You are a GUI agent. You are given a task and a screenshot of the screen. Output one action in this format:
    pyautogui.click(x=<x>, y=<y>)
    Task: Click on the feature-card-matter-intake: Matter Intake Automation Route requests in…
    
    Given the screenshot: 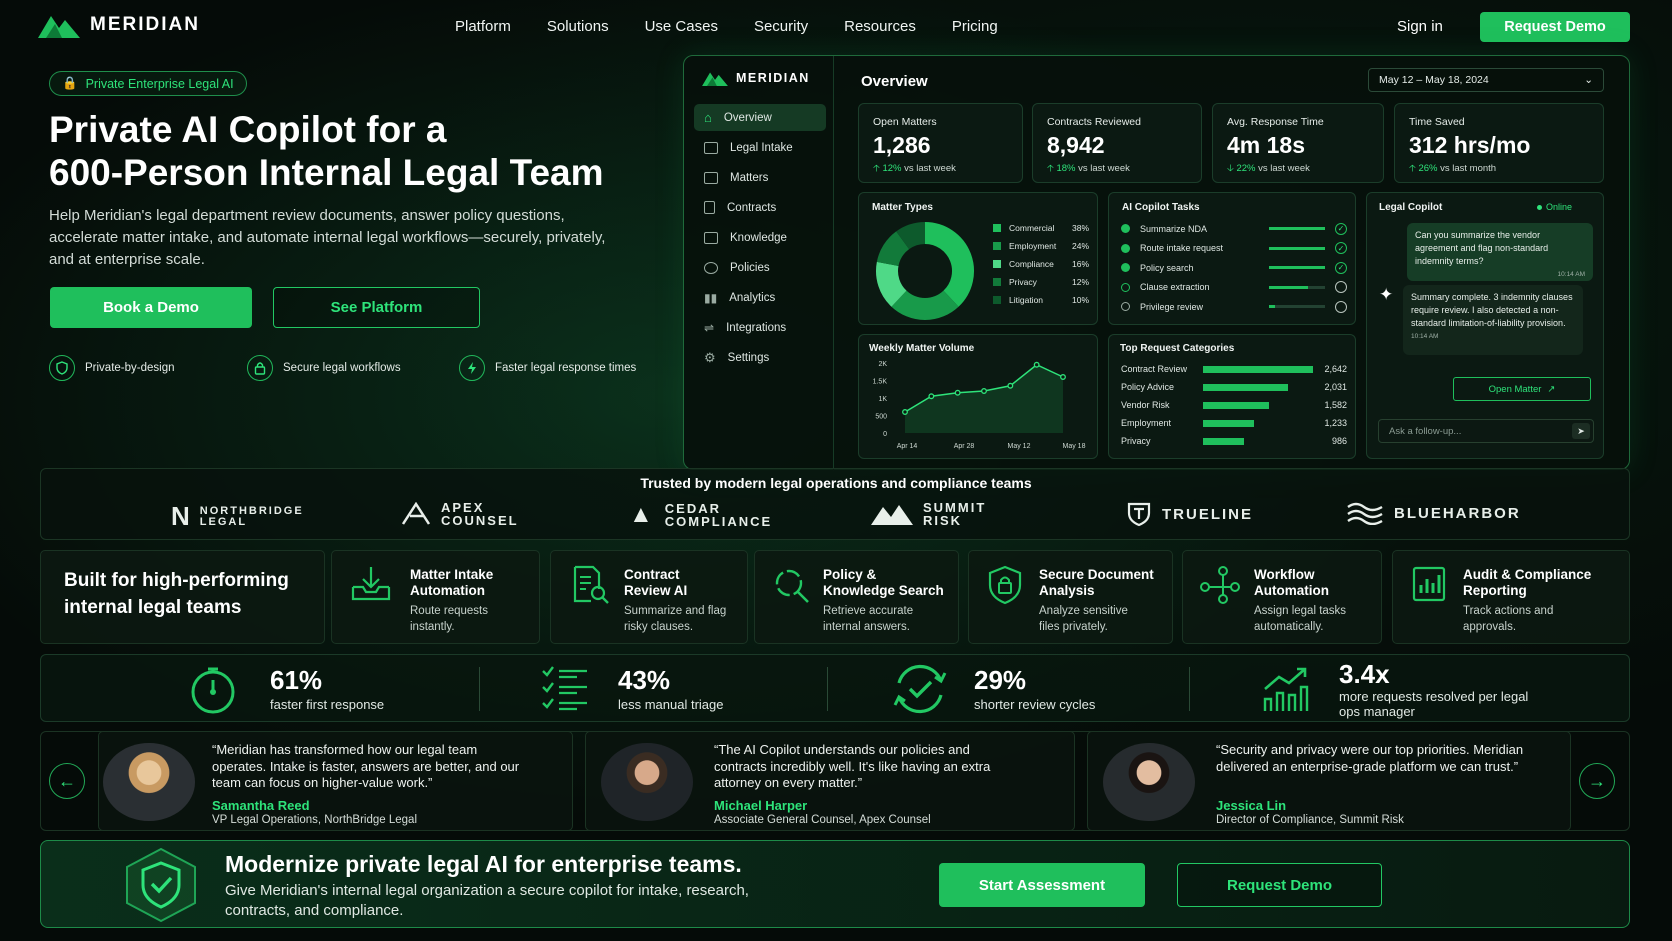 What is the action you would take?
    pyautogui.click(x=435, y=597)
    